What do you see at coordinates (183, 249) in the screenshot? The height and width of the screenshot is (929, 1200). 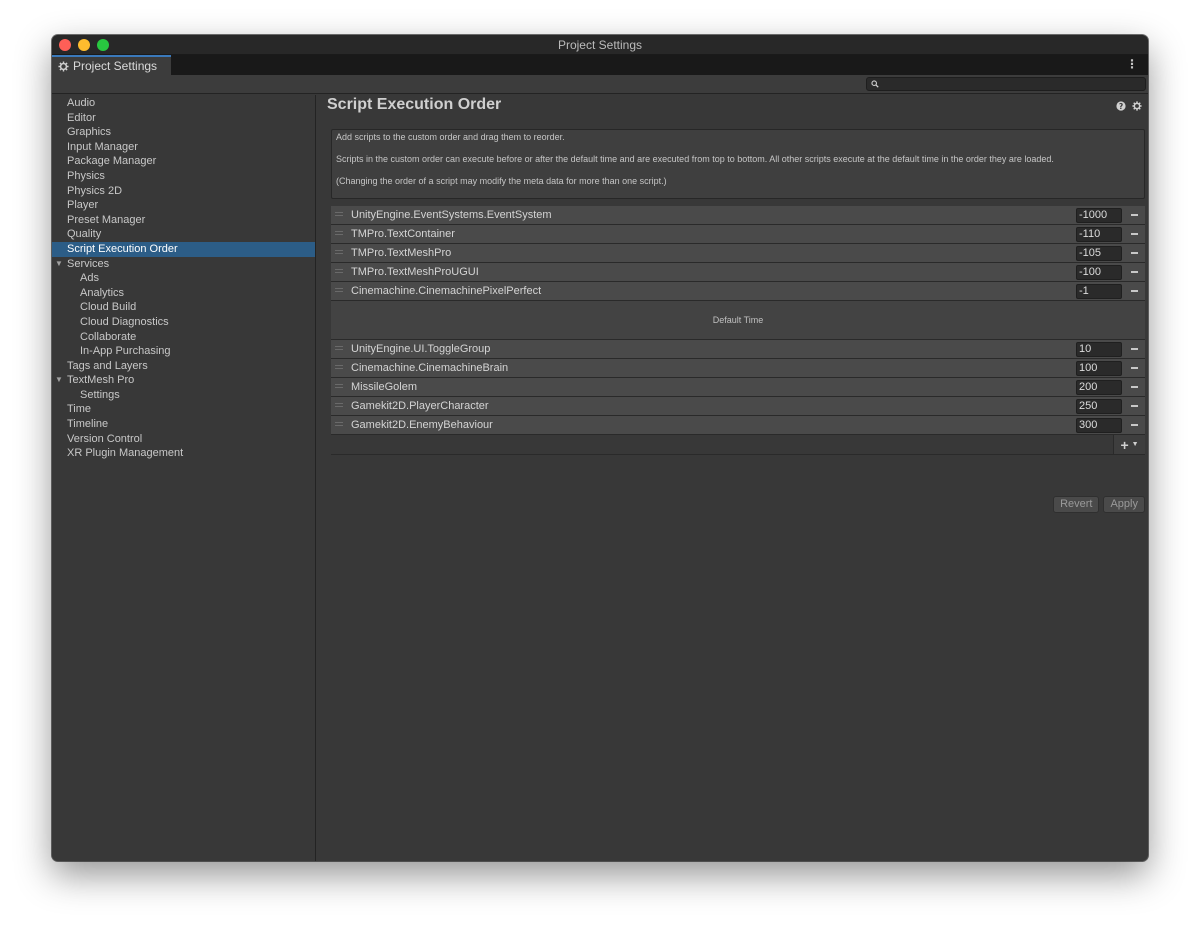 I see `sidebar-item-script-execution-order: Script Execution Order` at bounding box center [183, 249].